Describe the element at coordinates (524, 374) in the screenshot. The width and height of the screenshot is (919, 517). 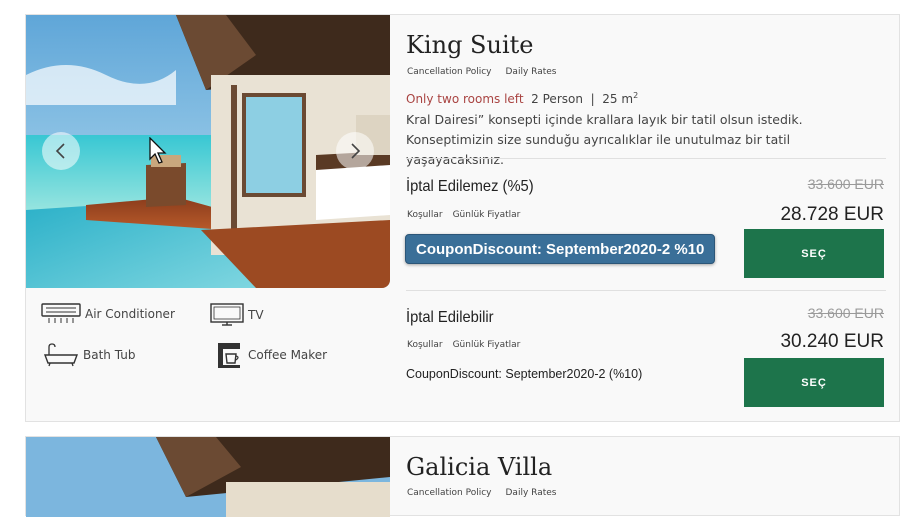
I see `coupon-discount-text: CouponDiscount: September2020-2 (%10)` at that location.